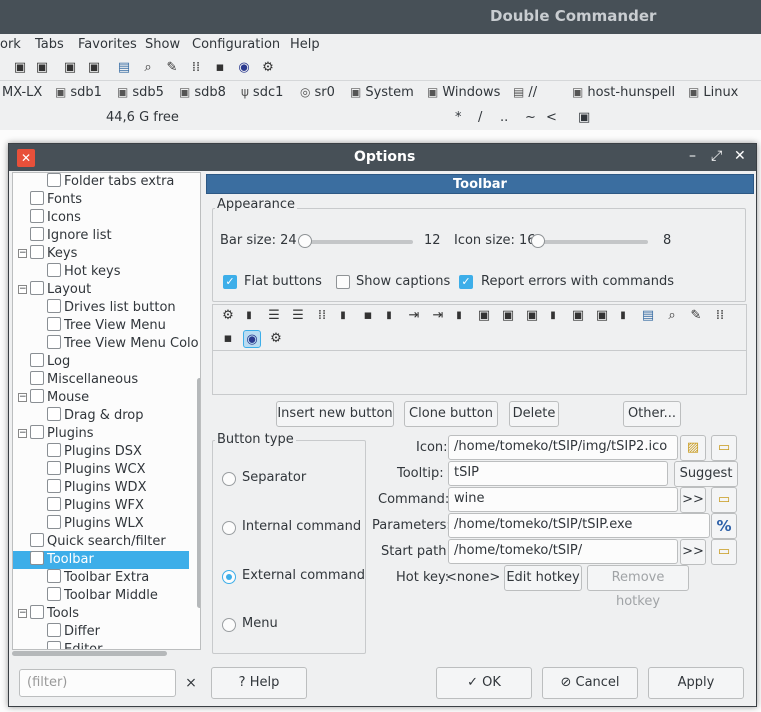 The image size is (761, 712). What do you see at coordinates (692, 156) in the screenshot?
I see `minimize-icon: –` at bounding box center [692, 156].